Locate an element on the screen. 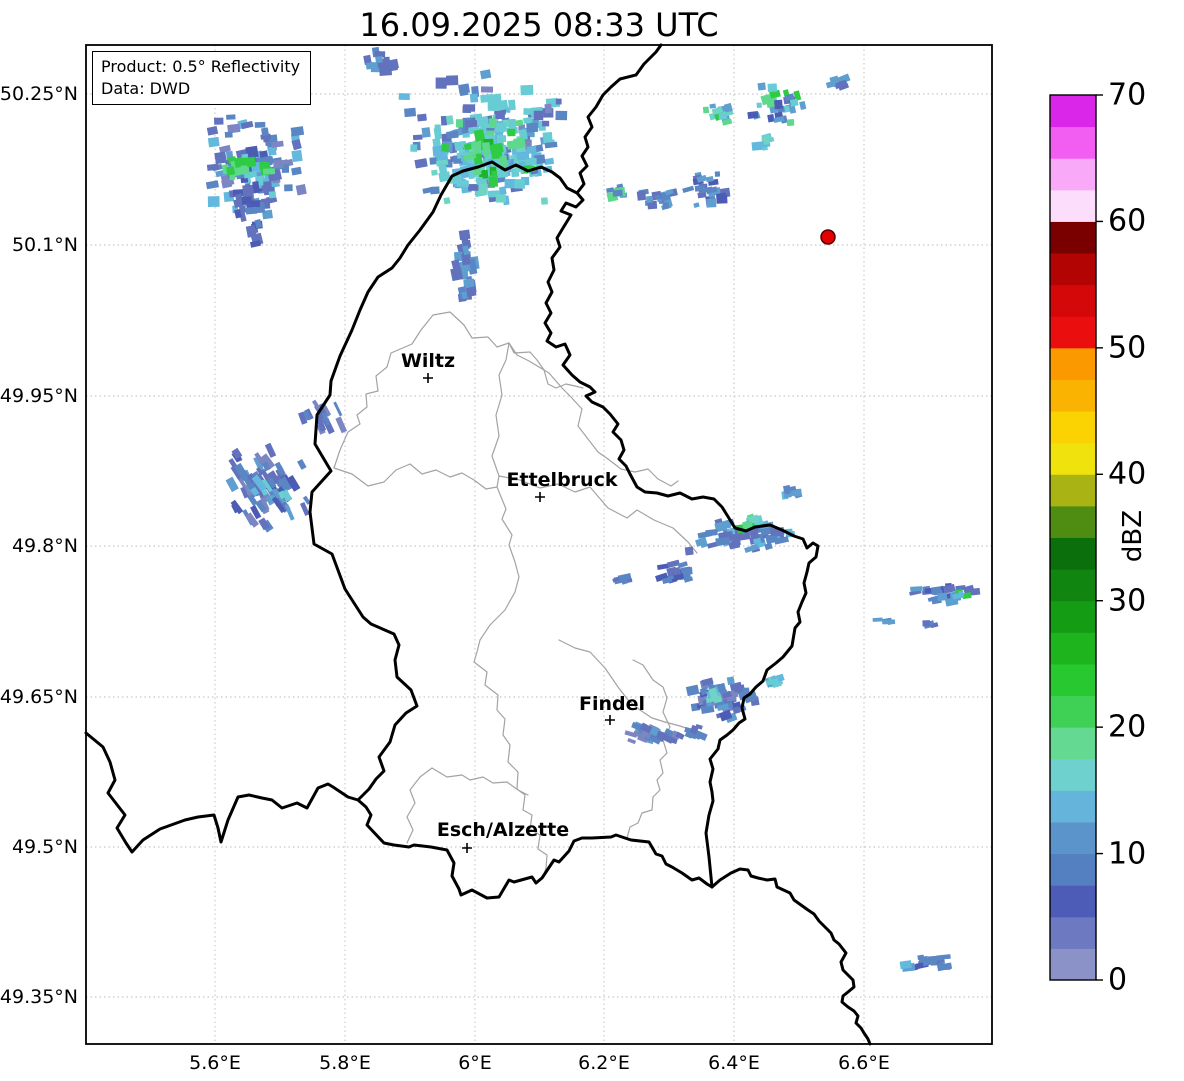 This screenshot has width=1184, height=1081. legend-box: Product: 0.5° Reflectivity Data: DWD is located at coordinates (202, 78).